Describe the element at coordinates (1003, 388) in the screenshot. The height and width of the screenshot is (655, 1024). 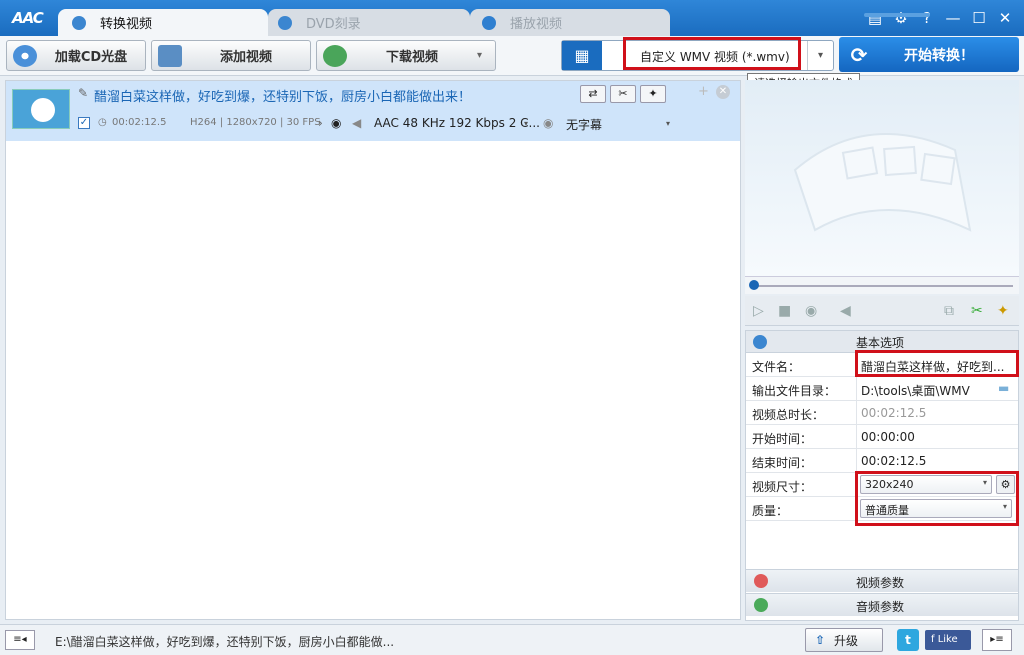
I see `folder-icon: ▬` at that location.